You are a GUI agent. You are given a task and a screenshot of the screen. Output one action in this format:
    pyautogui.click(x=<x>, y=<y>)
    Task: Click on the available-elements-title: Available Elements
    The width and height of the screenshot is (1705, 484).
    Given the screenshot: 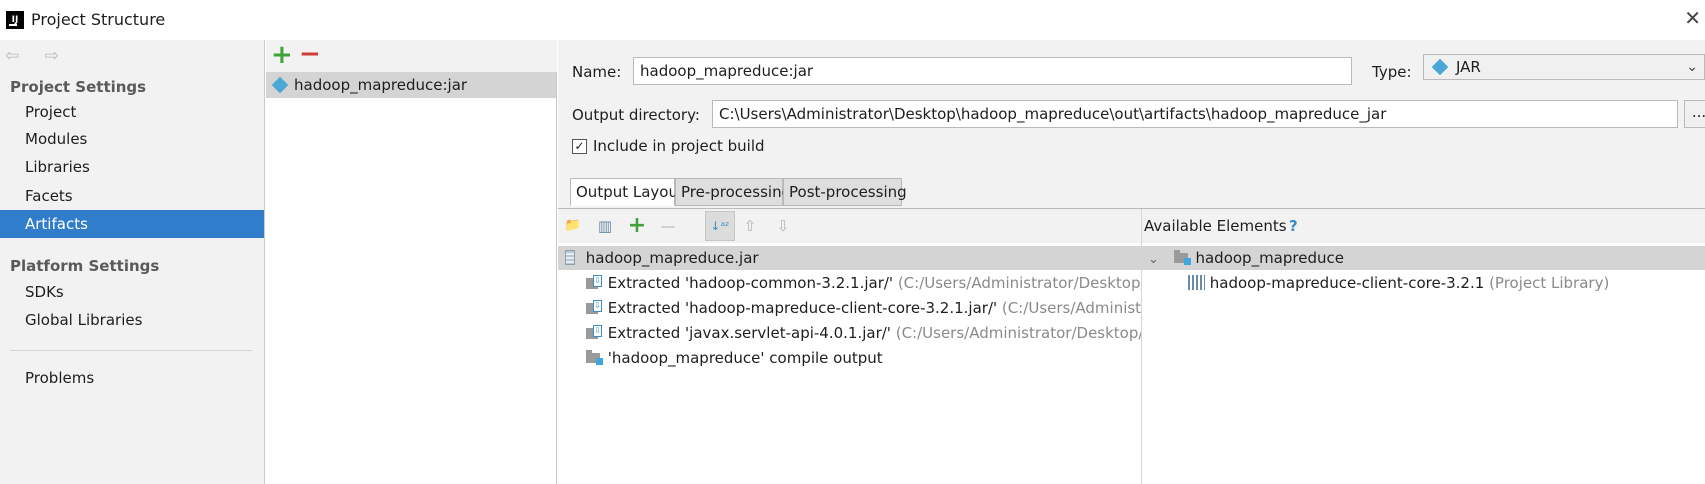 What is the action you would take?
    pyautogui.click(x=1215, y=226)
    